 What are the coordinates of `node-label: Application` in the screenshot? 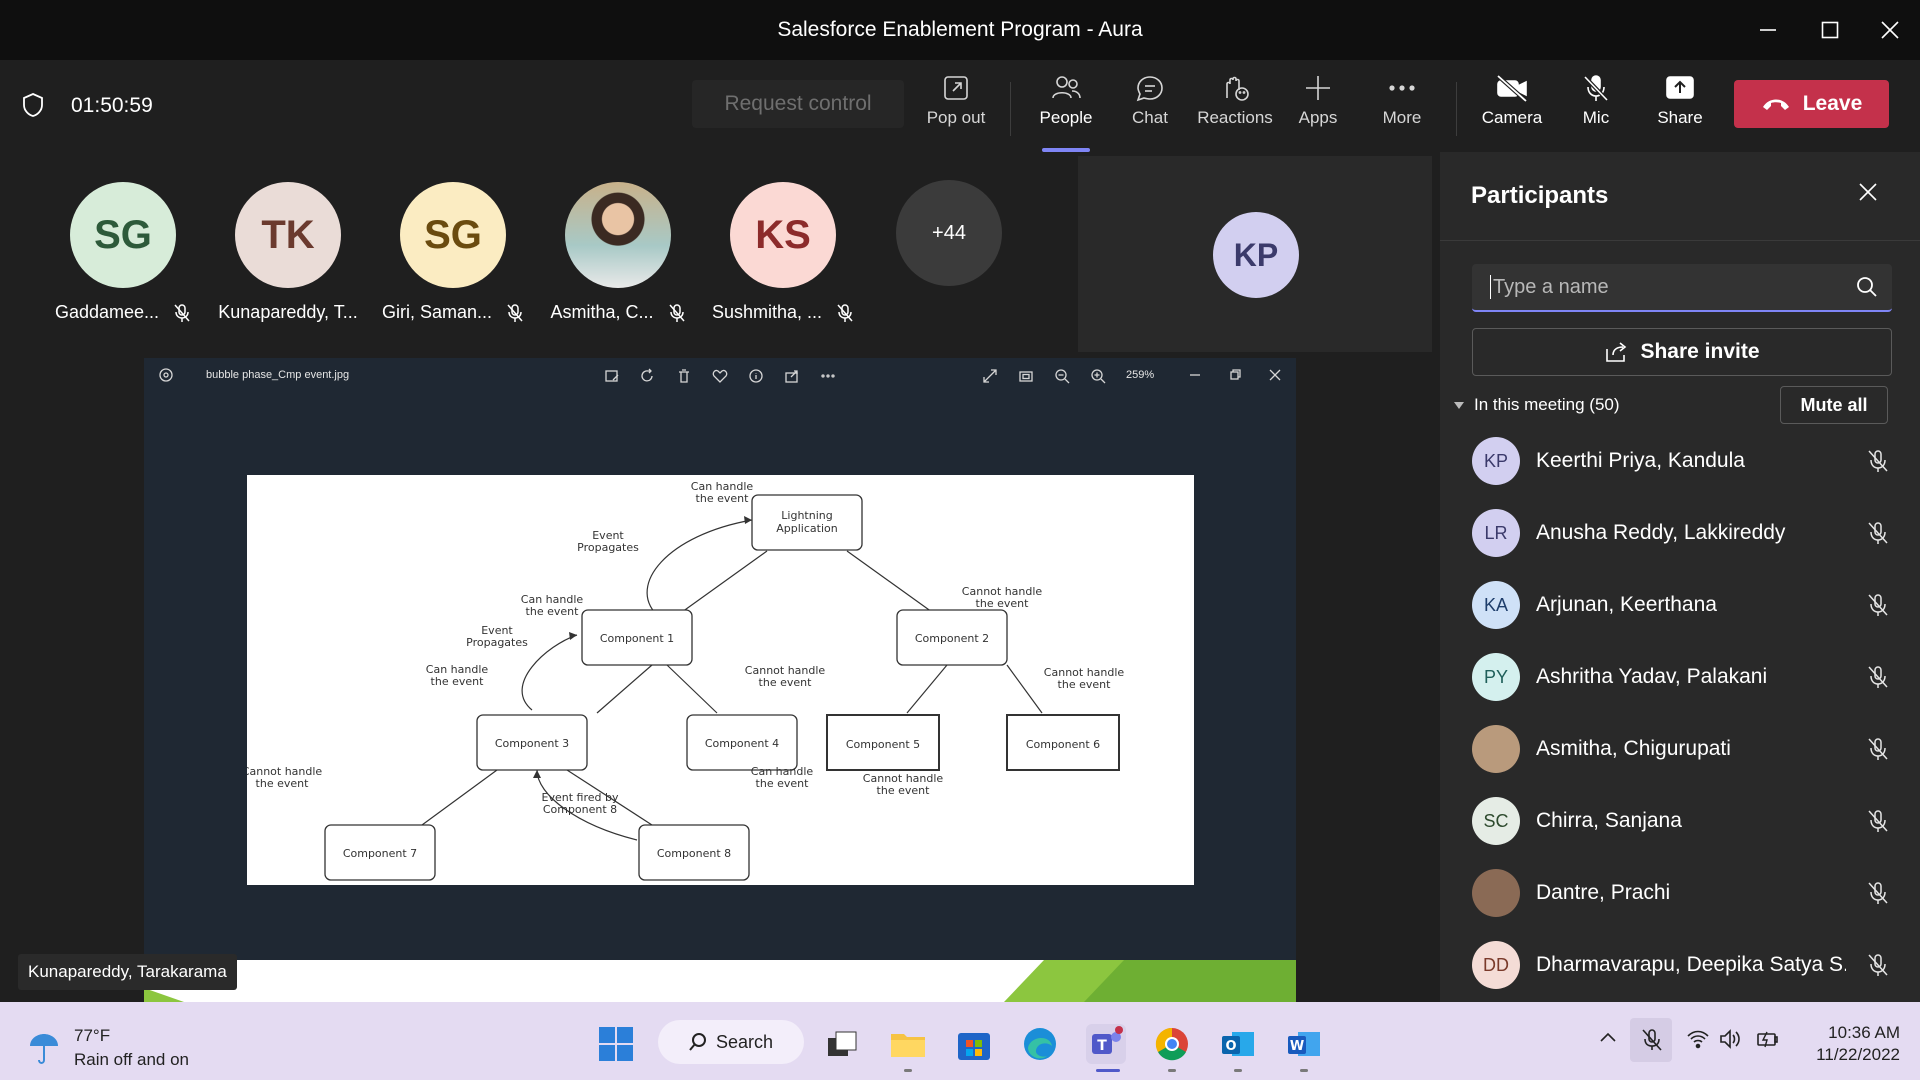 It's located at (806, 528).